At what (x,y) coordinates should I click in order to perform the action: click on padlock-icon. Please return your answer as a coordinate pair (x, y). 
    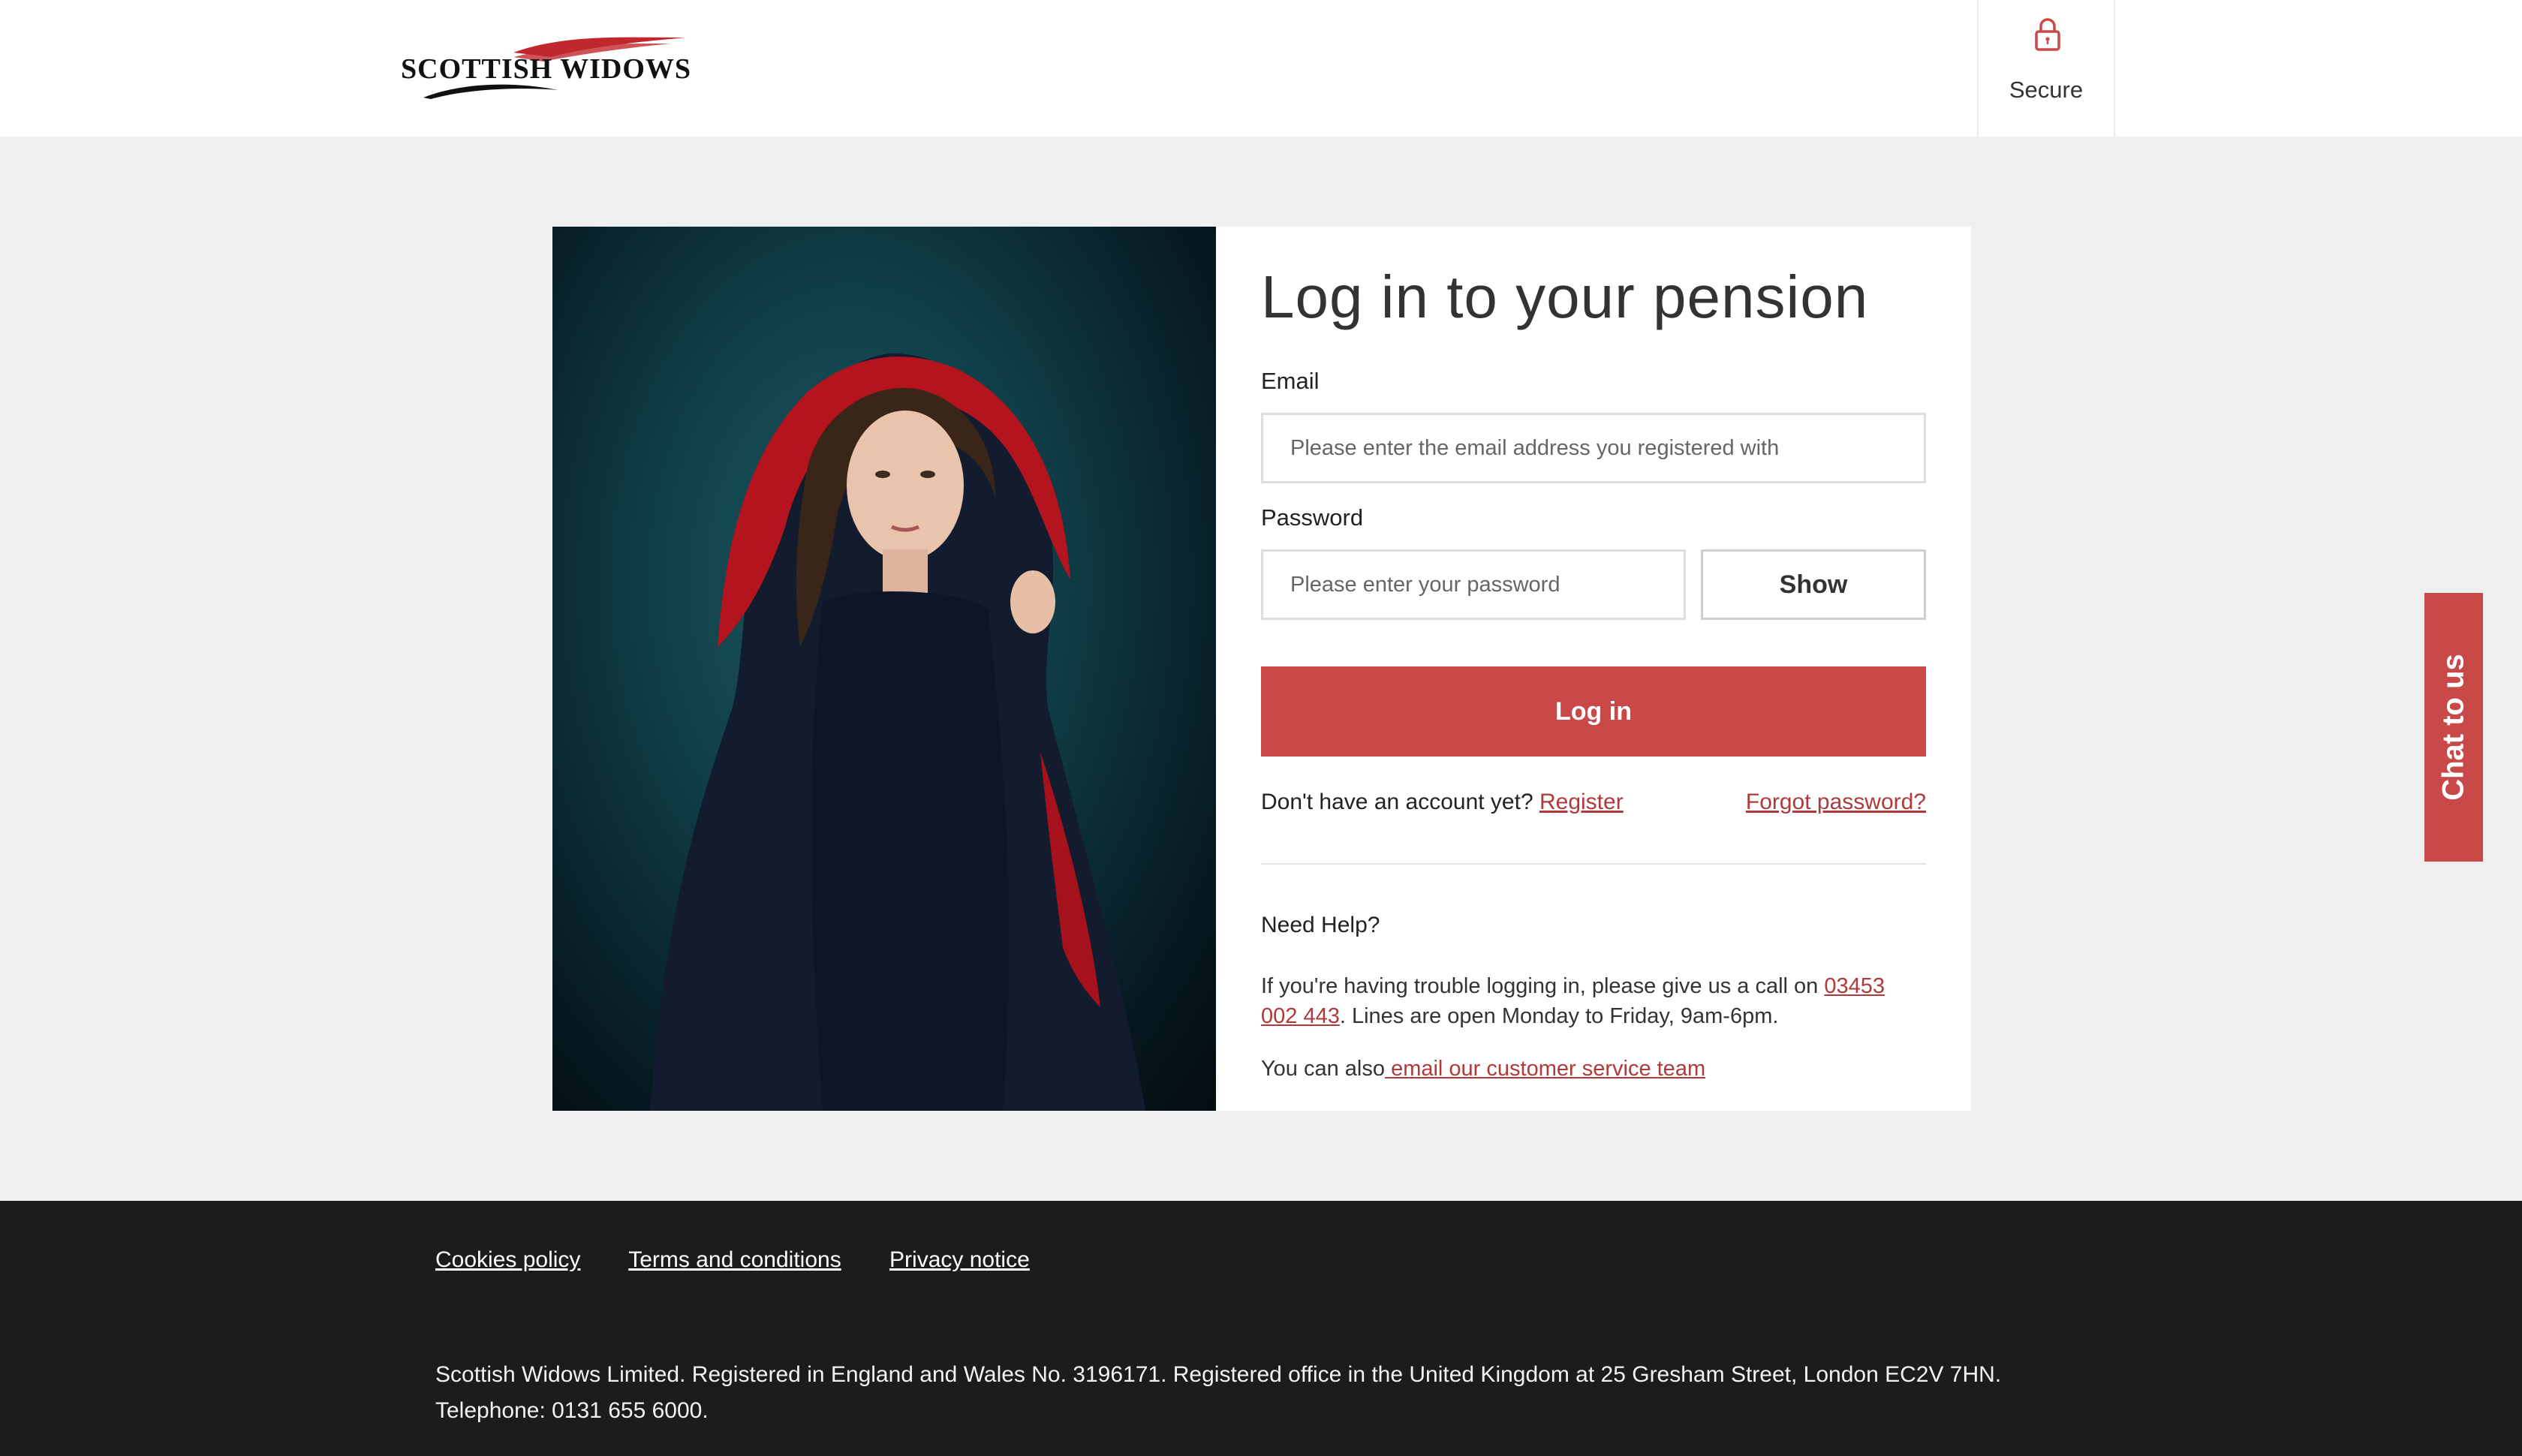
    Looking at the image, I should click on (2047, 34).